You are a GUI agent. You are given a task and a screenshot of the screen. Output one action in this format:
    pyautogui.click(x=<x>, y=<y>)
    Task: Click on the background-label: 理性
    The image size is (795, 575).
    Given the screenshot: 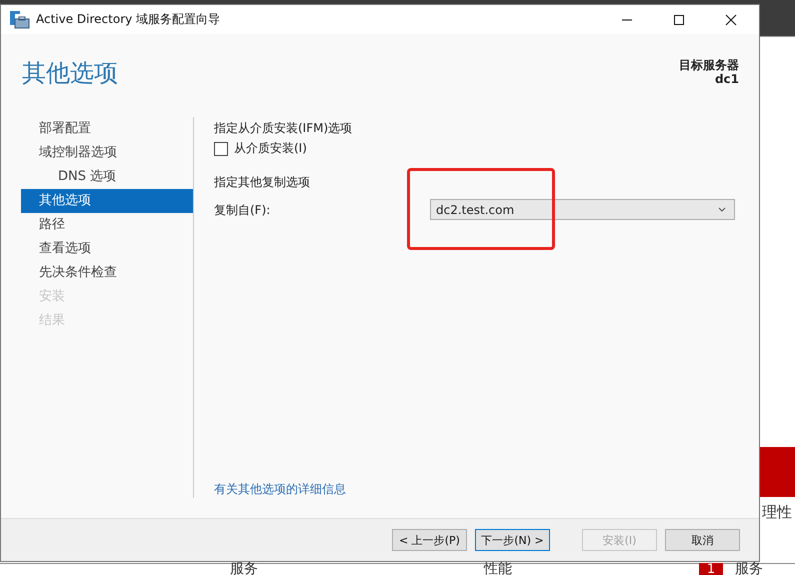 What is the action you would take?
    pyautogui.click(x=777, y=512)
    